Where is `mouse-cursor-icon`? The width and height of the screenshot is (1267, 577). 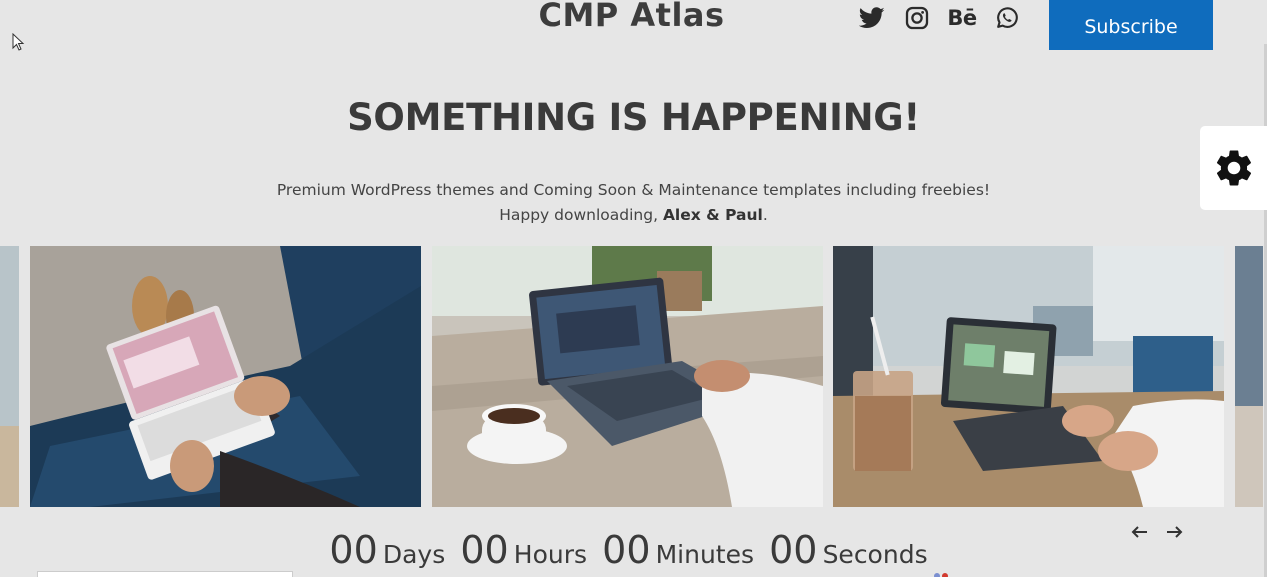
mouse-cursor-icon is located at coordinates (18, 42).